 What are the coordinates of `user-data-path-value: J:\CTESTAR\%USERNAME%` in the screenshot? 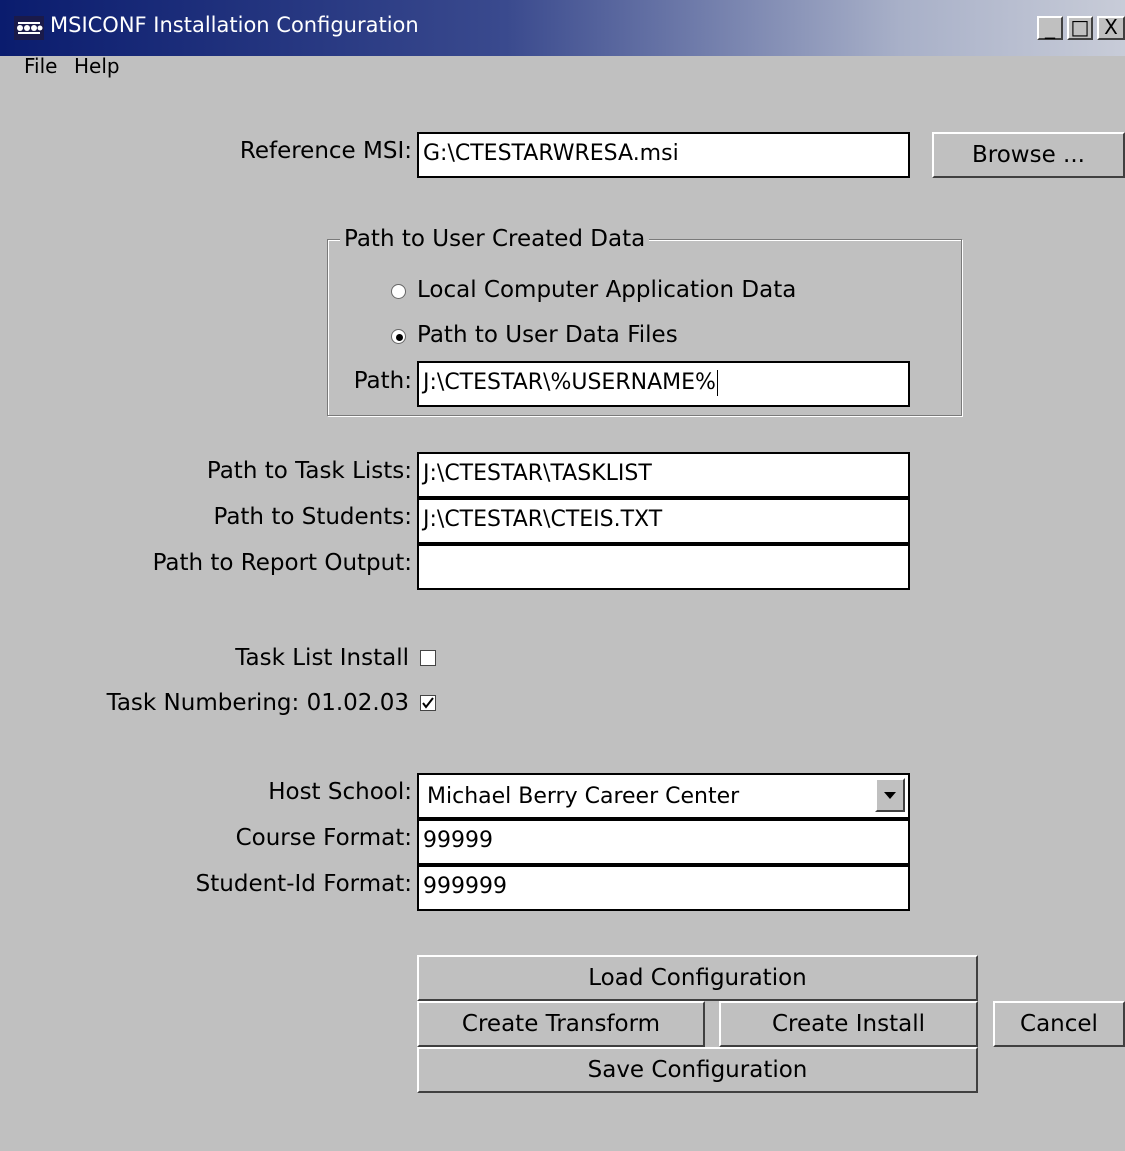 It's located at (569, 382).